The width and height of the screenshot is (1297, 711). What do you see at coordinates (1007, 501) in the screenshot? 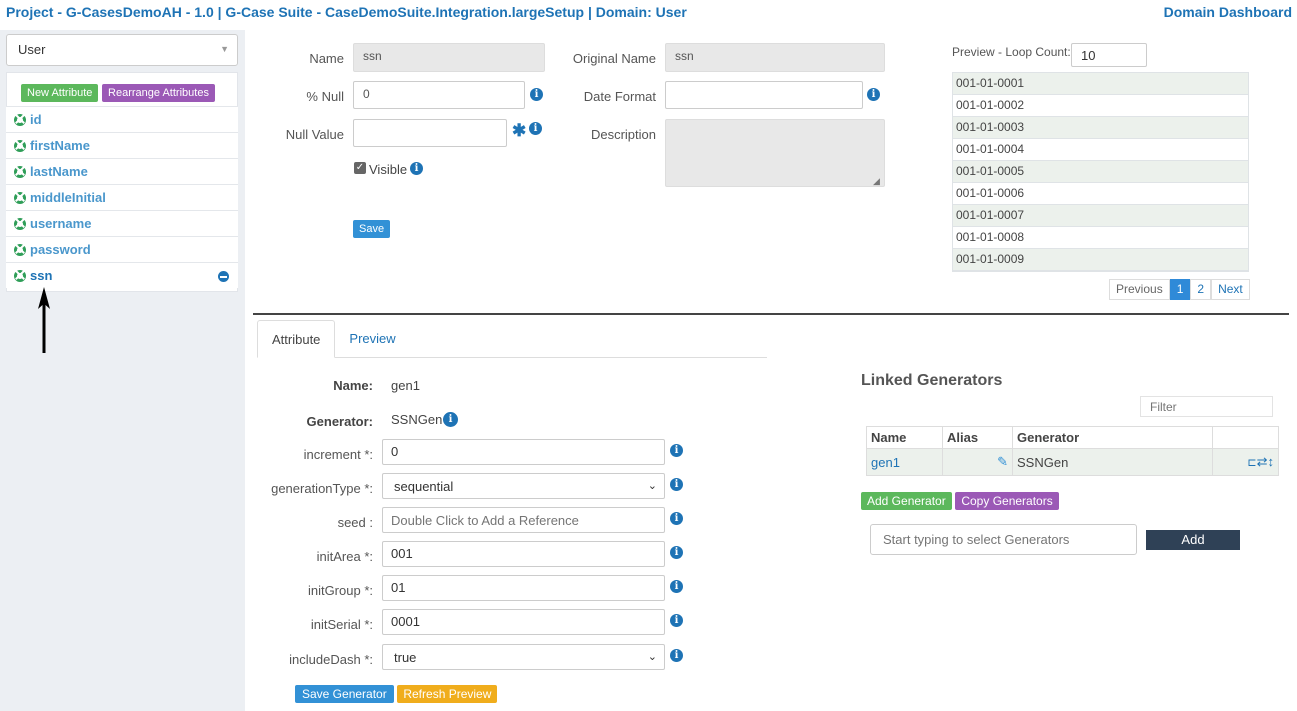
I see `copy-generators-button: Copy Generators` at bounding box center [1007, 501].